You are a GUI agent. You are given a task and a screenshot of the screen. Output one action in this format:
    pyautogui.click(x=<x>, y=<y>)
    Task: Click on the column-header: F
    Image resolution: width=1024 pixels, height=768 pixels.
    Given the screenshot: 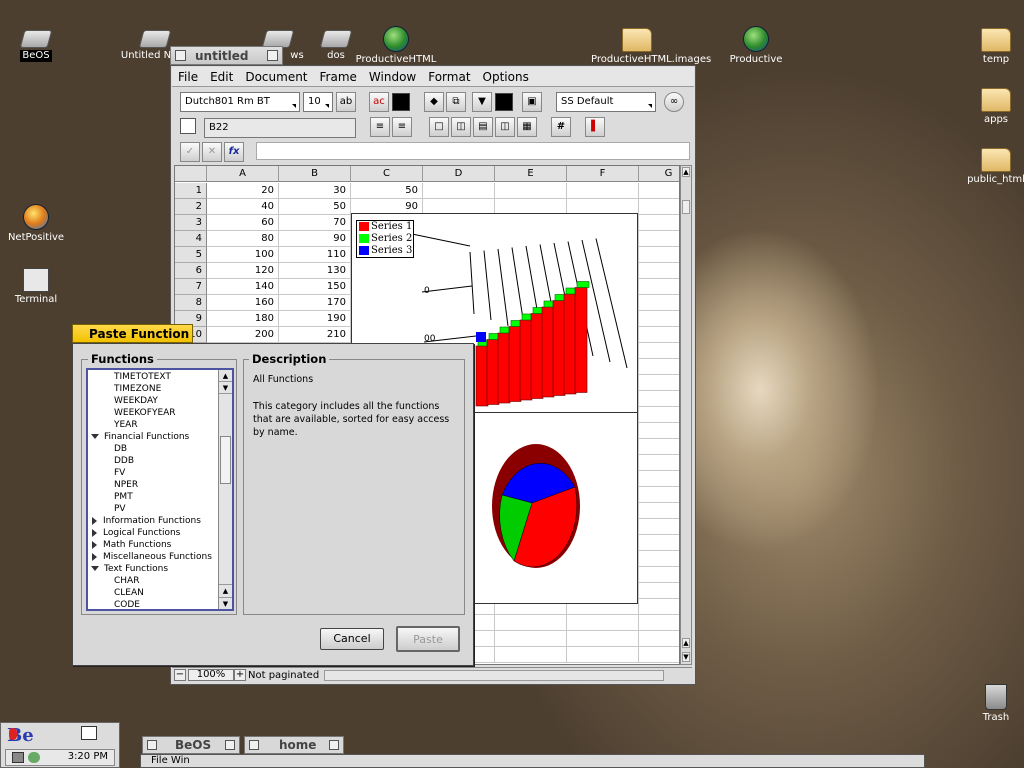 What is the action you would take?
    pyautogui.click(x=603, y=174)
    